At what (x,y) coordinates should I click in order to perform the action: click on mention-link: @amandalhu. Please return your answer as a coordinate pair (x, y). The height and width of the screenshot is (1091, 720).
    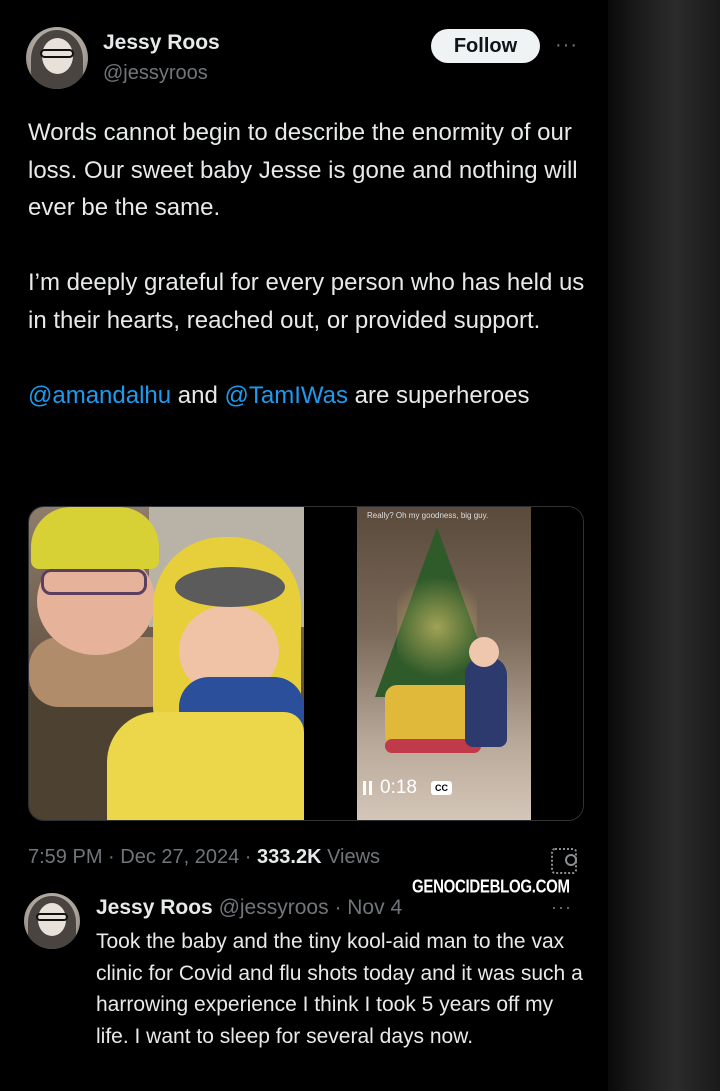
    Looking at the image, I should click on (99, 395).